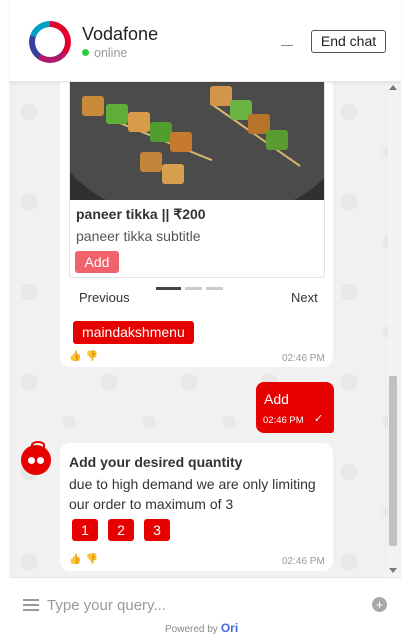  Describe the element at coordinates (156, 462) in the screenshot. I see `bot-message-title: Add your desired quantity` at that location.